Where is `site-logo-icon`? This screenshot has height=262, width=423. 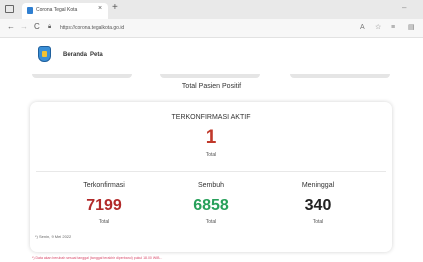
site-logo-icon is located at coordinates (44, 54).